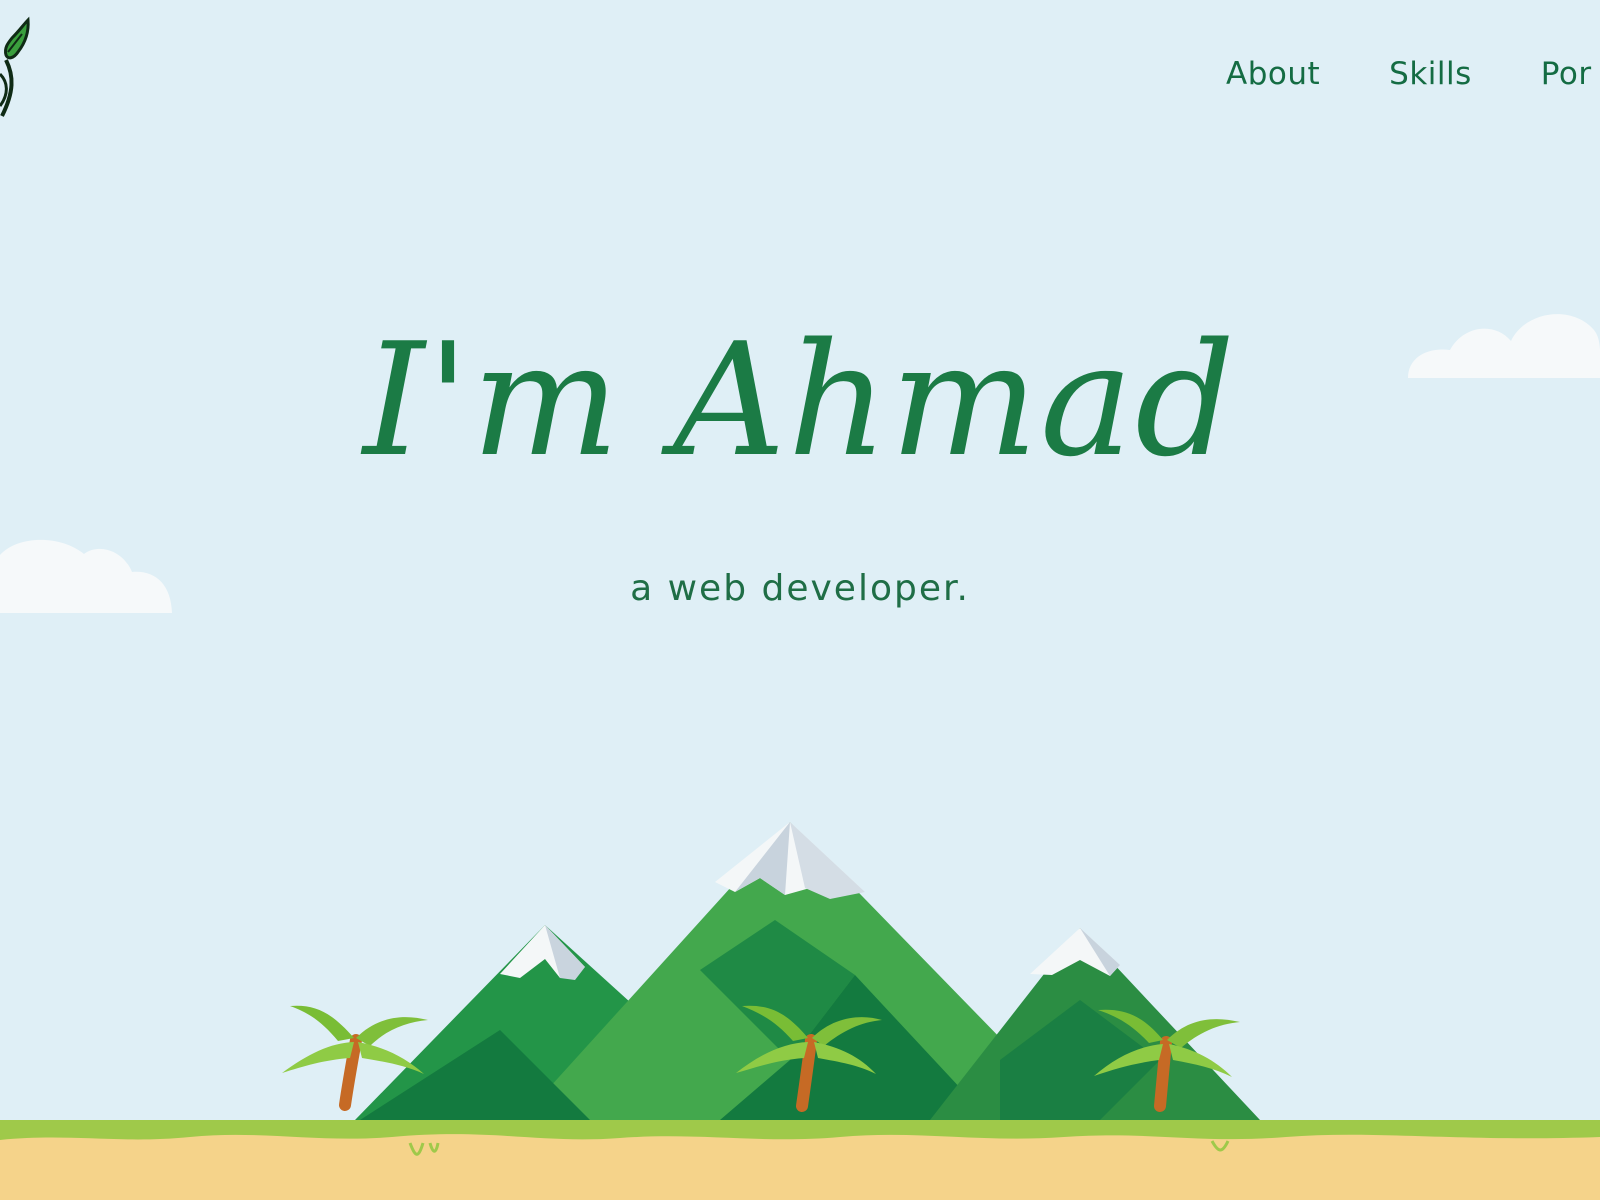 This screenshot has height=1200, width=1600. I want to click on nav-portfolio-link: Por, so click(1566, 74).